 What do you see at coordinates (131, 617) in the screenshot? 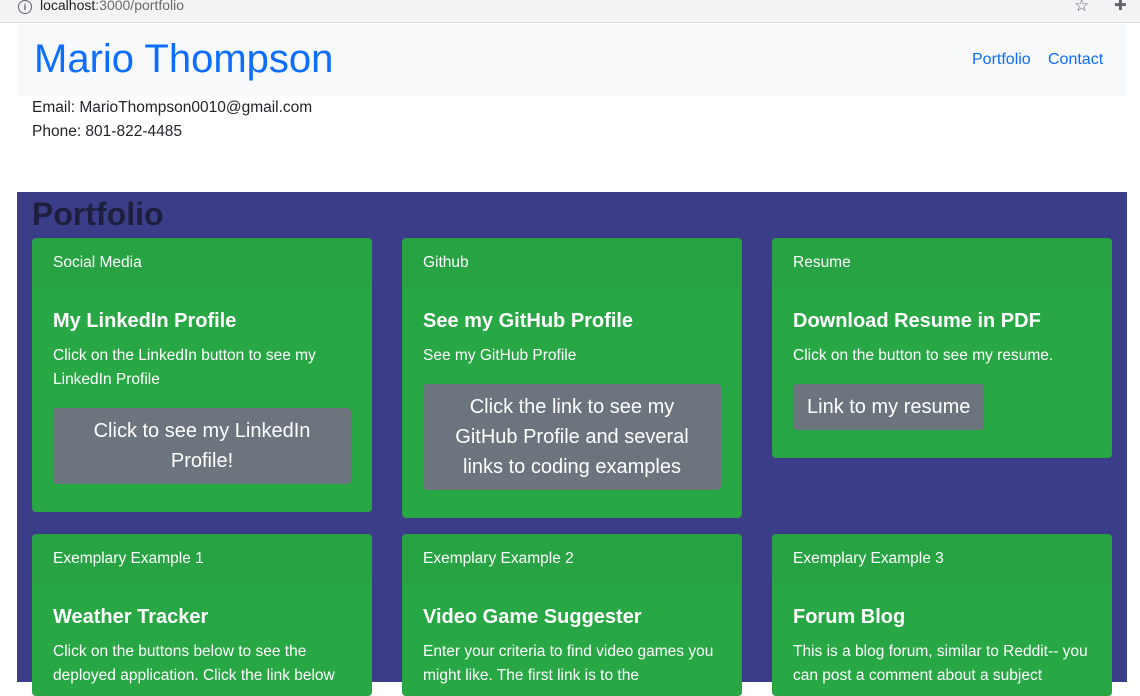
I see `card-title: Weather Tracker` at bounding box center [131, 617].